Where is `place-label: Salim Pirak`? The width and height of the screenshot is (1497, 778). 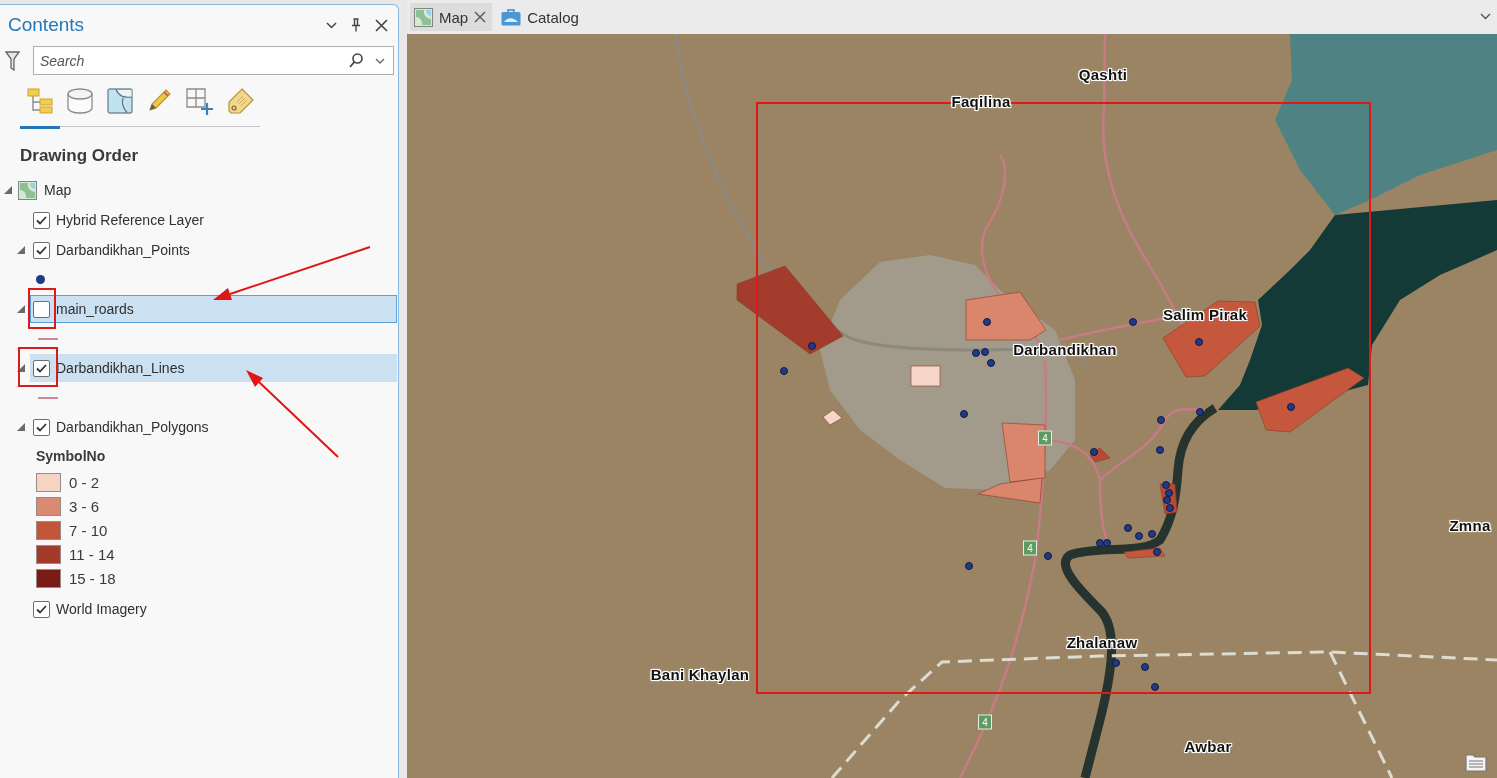 place-label: Salim Pirak is located at coordinates (1205, 314).